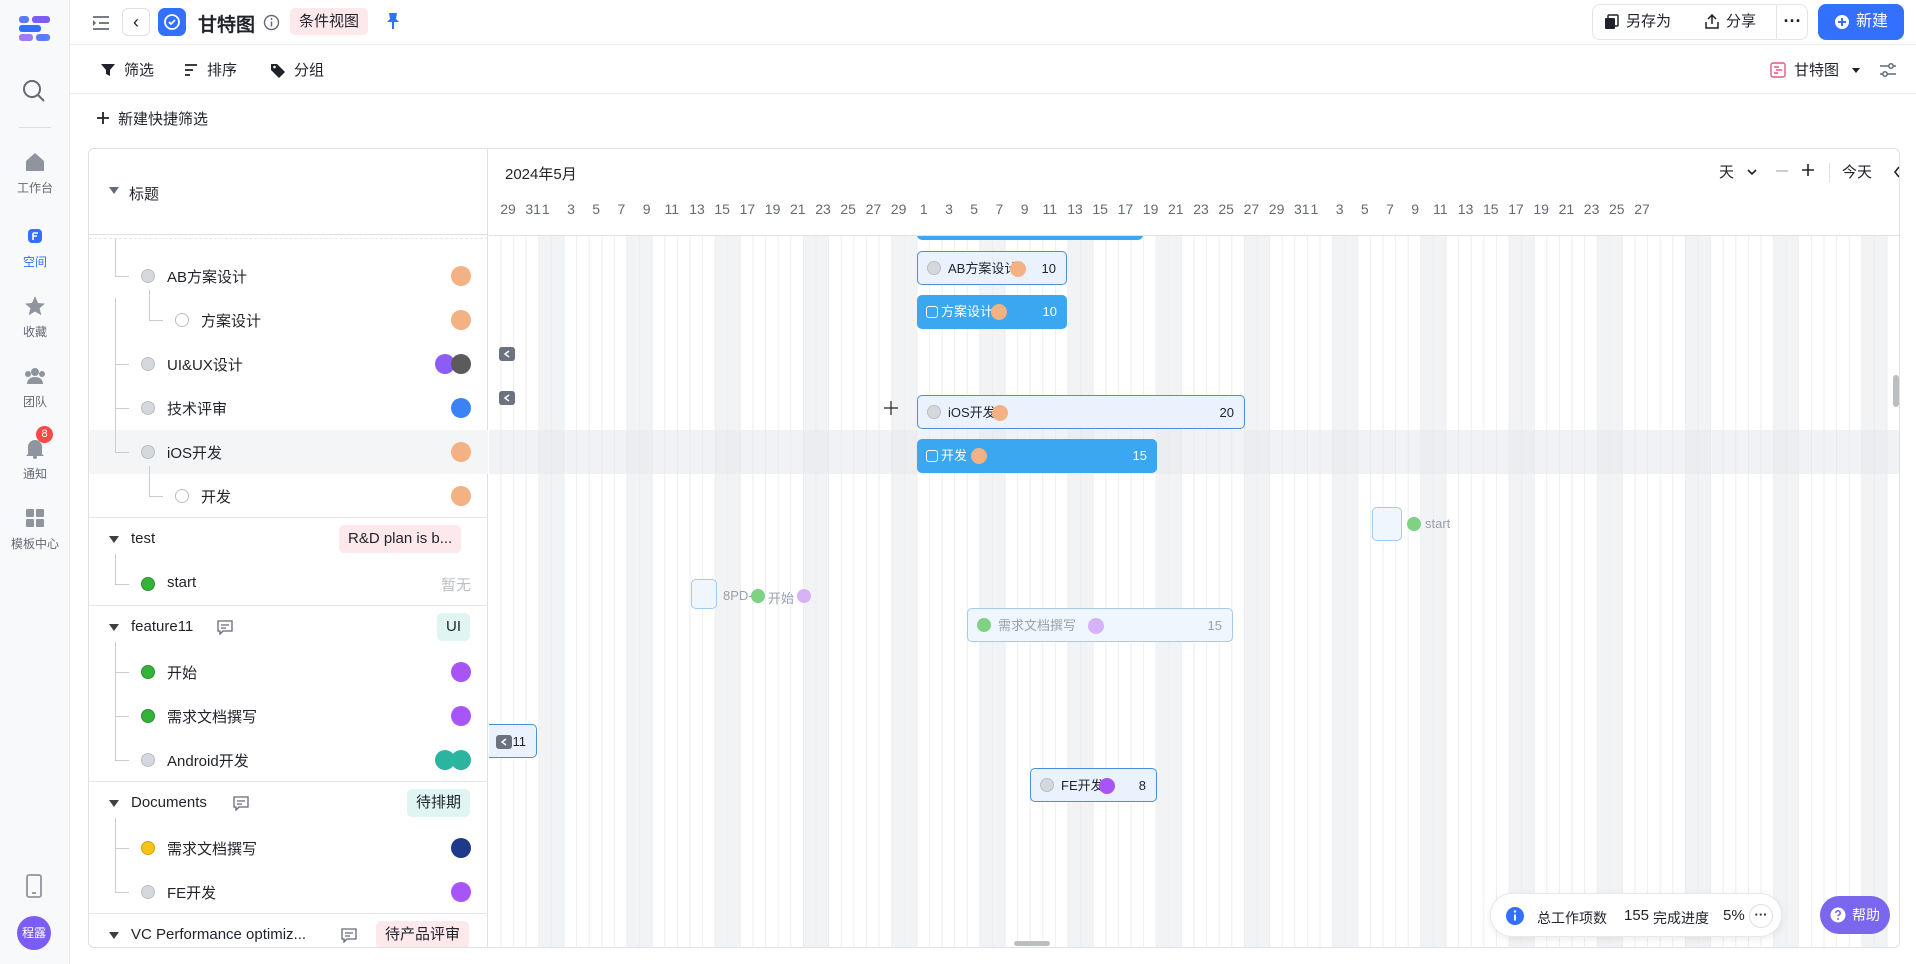 This screenshot has height=964, width=1916. I want to click on sort-button: 排序, so click(210, 69).